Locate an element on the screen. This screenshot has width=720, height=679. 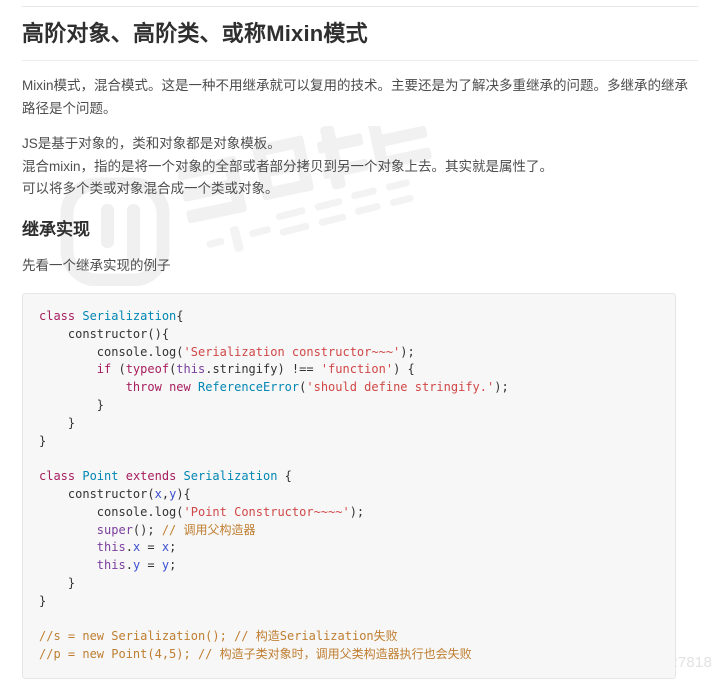
page-title: 高阶对象、高阶类、或称Mixin模式 is located at coordinates (360, 40).